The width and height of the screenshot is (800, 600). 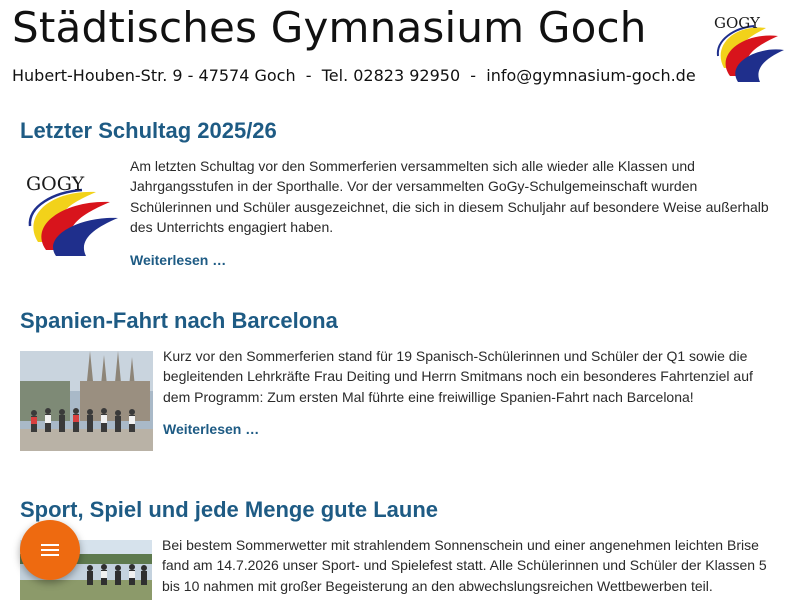 I want to click on post-thumbnail-logo: GOGY, so click(x=70, y=208).